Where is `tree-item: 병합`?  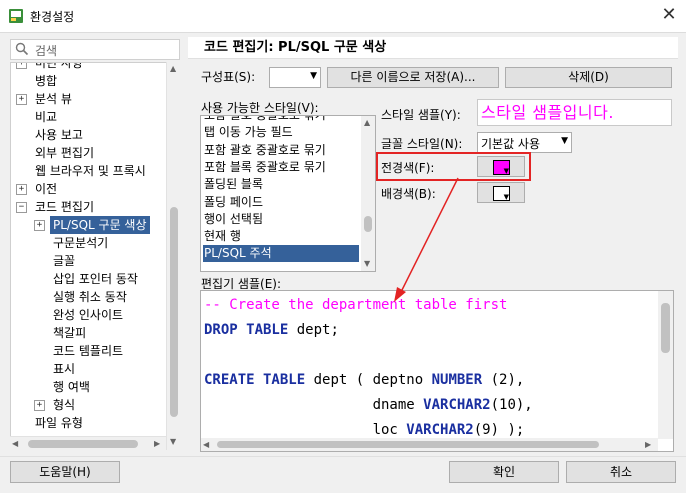
tree-item: 병합 is located at coordinates (46, 81).